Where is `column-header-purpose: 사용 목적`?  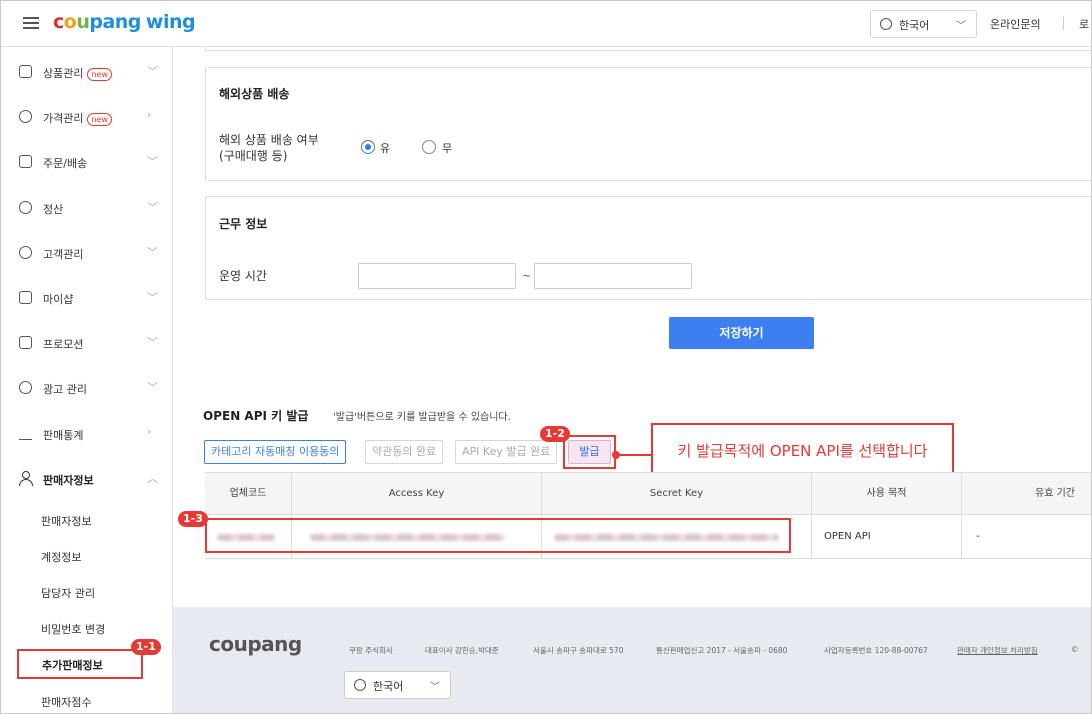
column-header-purpose: 사용 목적 is located at coordinates (887, 494).